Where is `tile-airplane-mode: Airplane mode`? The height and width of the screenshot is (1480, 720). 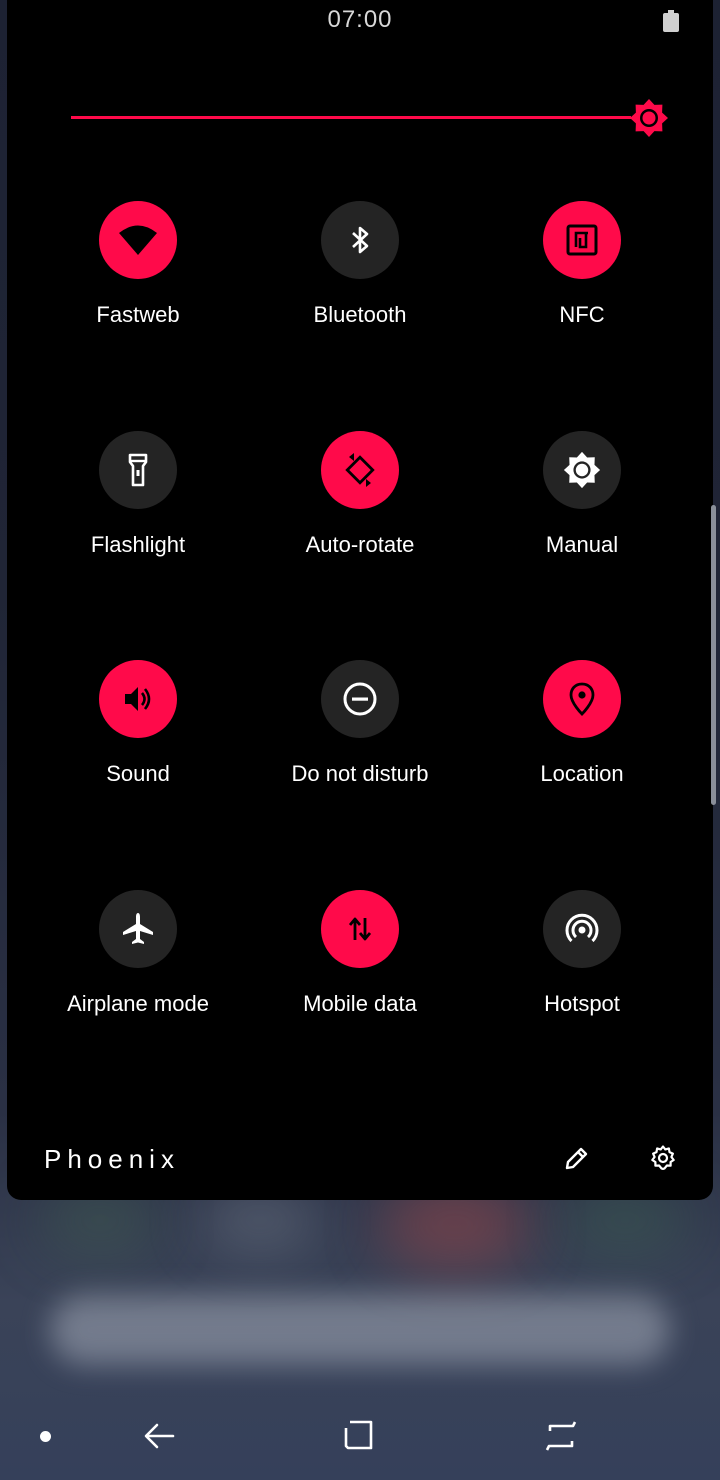 tile-airplane-mode: Airplane mode is located at coordinates (138, 953).